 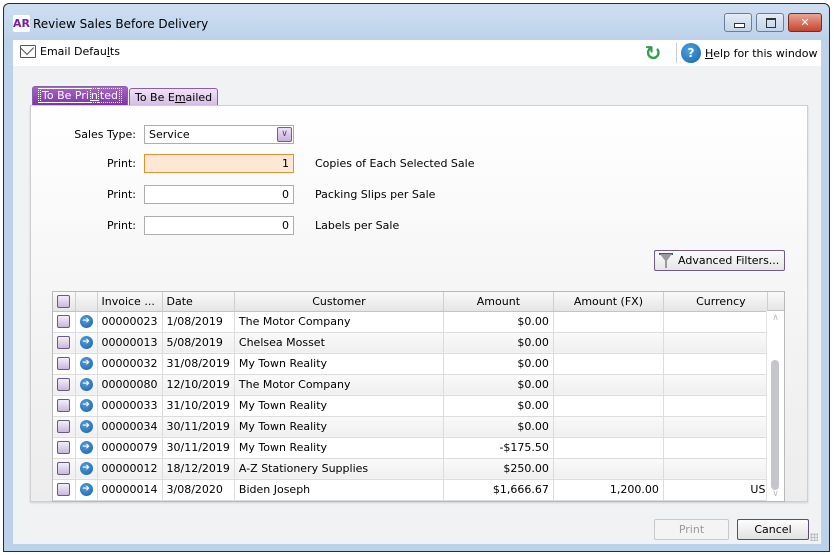 What do you see at coordinates (498, 469) in the screenshot?
I see `cell-amount: $250.00` at bounding box center [498, 469].